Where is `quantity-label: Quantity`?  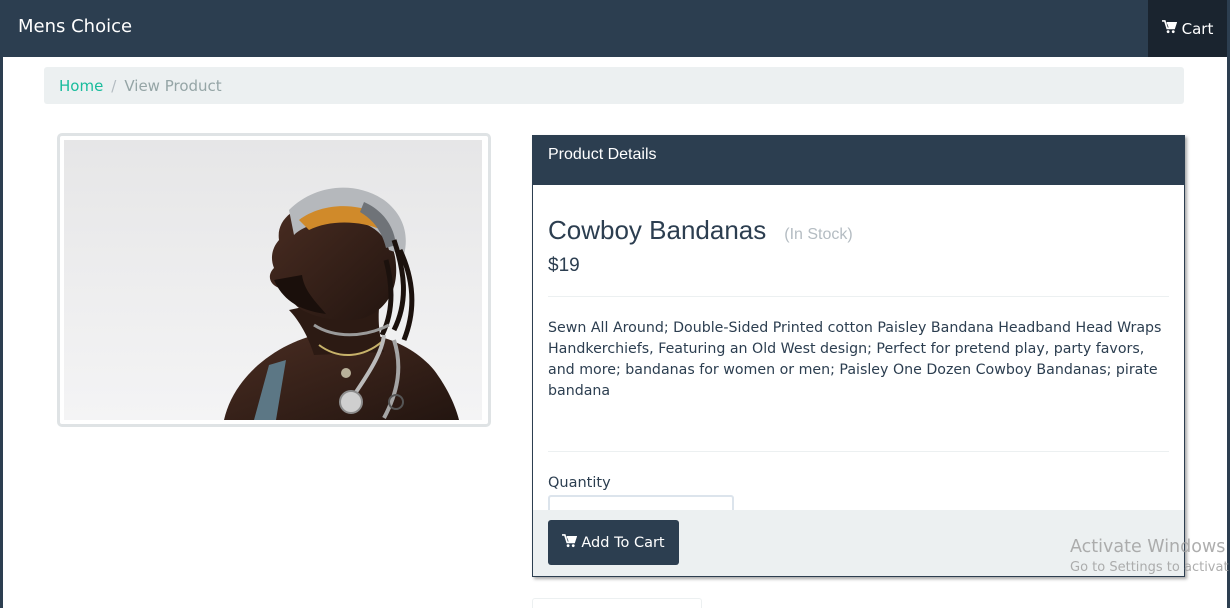
quantity-label: Quantity is located at coordinates (579, 483).